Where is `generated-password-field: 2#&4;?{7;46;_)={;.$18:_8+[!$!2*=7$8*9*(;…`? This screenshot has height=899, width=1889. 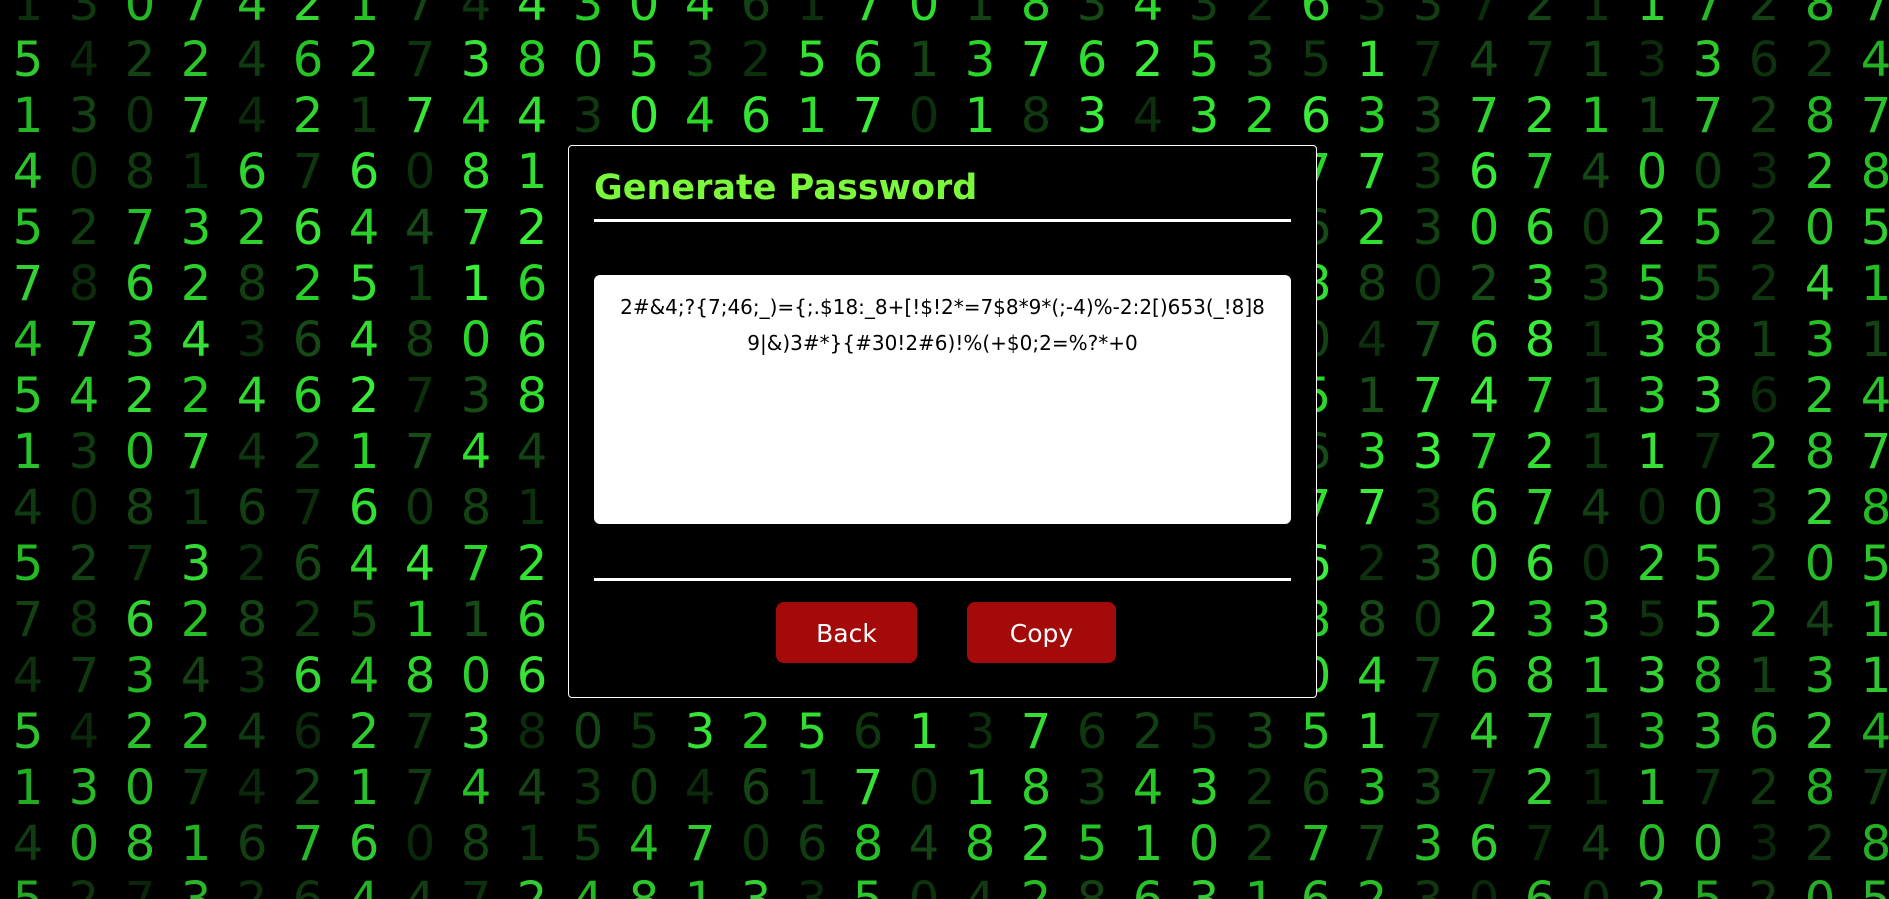
generated-password-field: 2#&4;?{7;46;_)={;.$18:_8+[!$!2*=7$8*9*(;… is located at coordinates (942, 399).